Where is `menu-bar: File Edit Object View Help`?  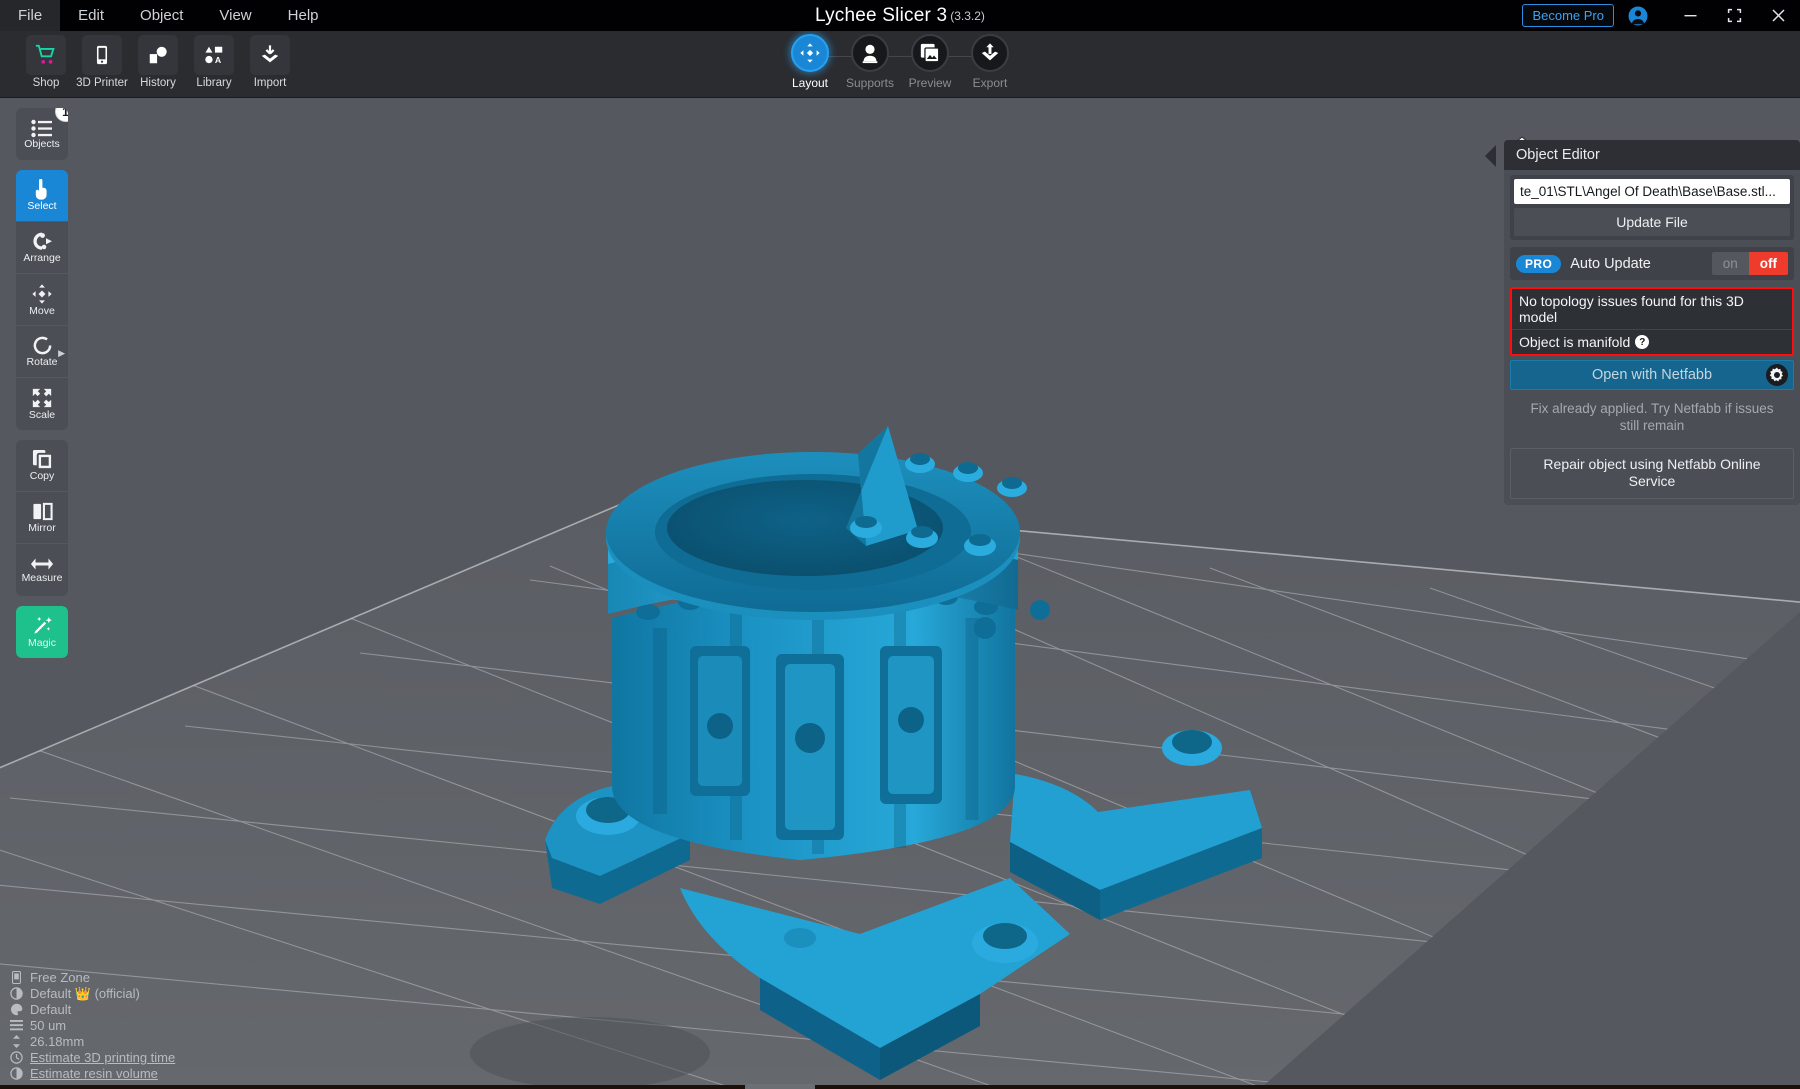
menu-bar: File Edit Object View Help is located at coordinates (168, 15).